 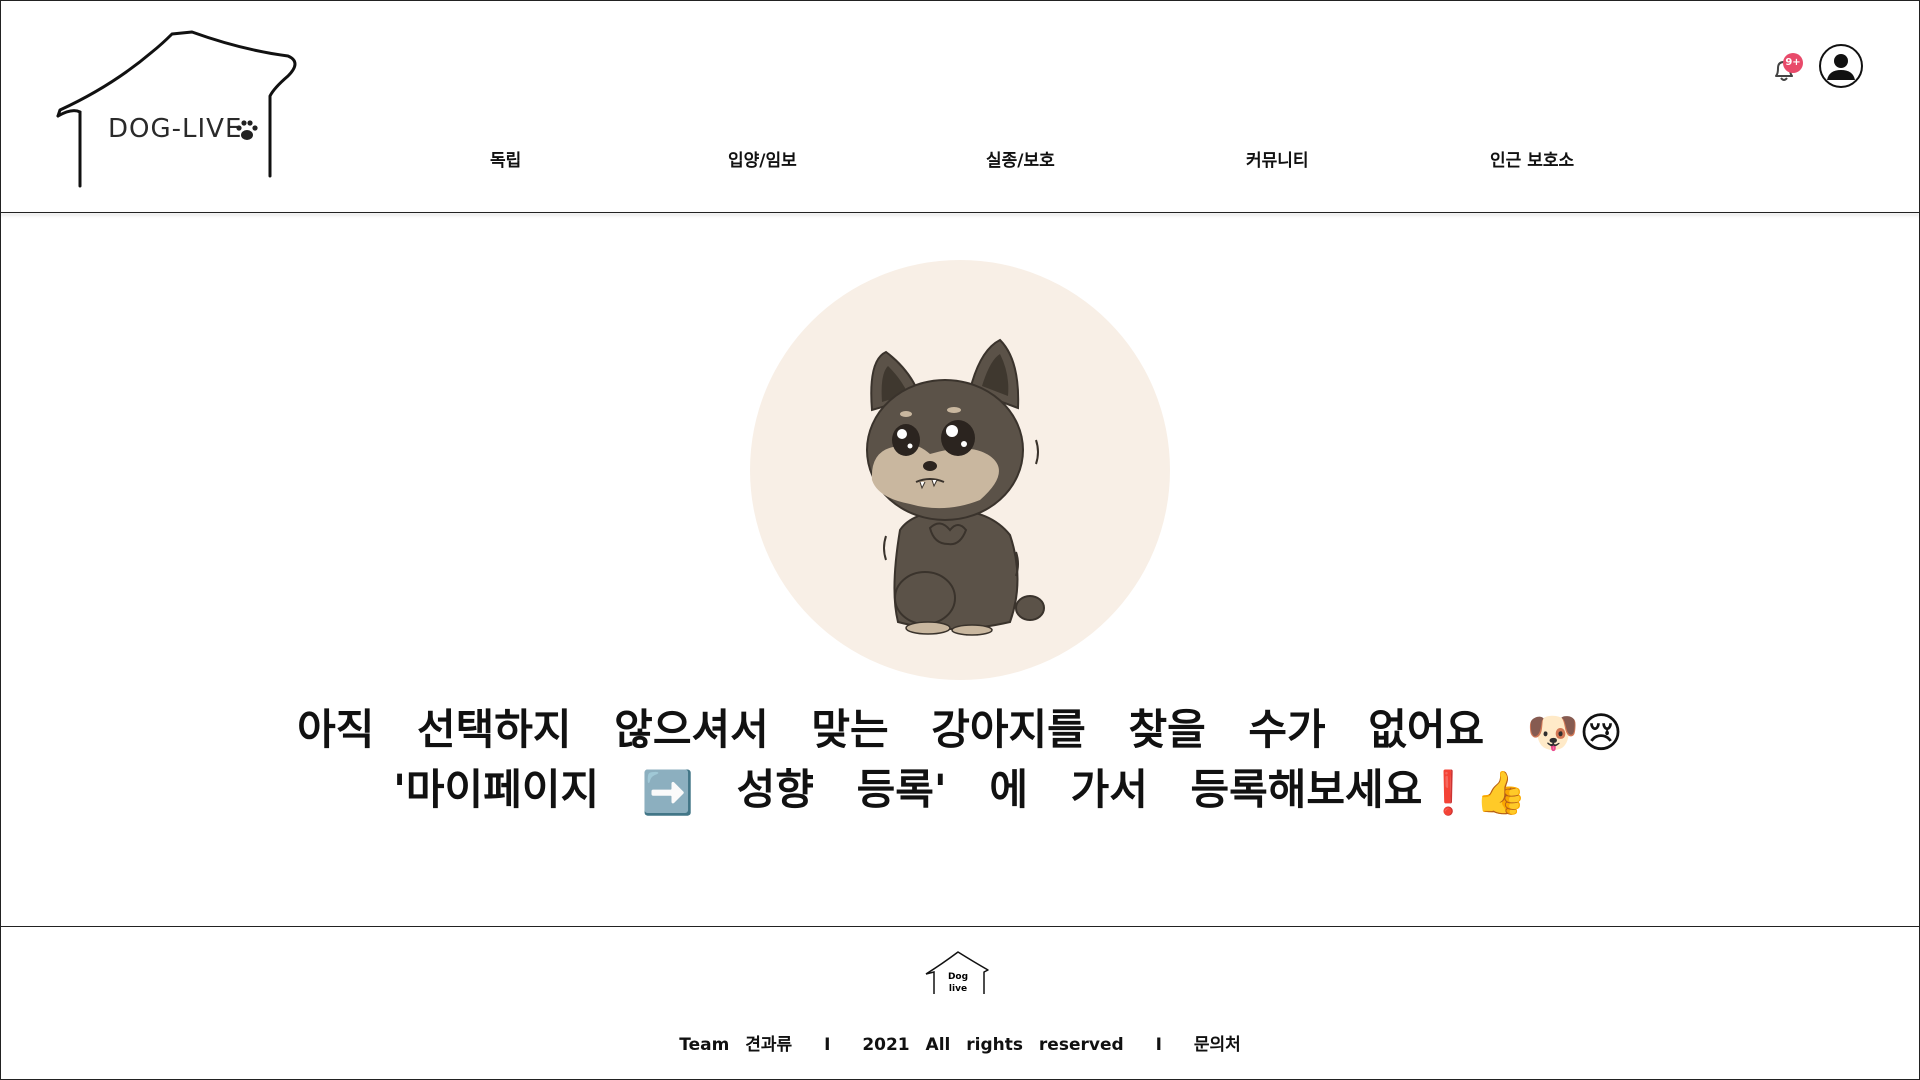 What do you see at coordinates (993, 1045) in the screenshot?
I see `footer-copyright: 2021 All rights reserved` at bounding box center [993, 1045].